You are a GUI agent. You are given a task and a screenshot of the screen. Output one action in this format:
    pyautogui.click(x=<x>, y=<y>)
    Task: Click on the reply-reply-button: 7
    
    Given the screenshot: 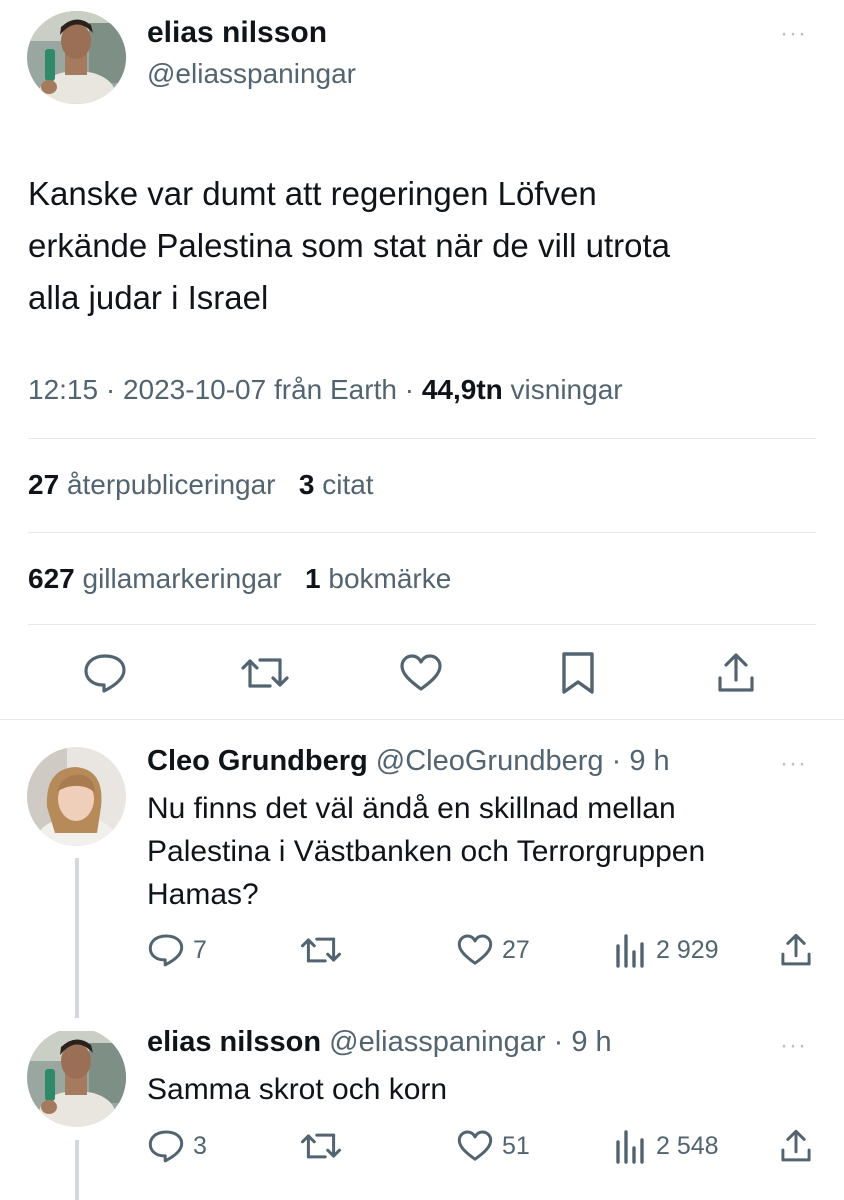 What is the action you would take?
    pyautogui.click(x=177, y=950)
    